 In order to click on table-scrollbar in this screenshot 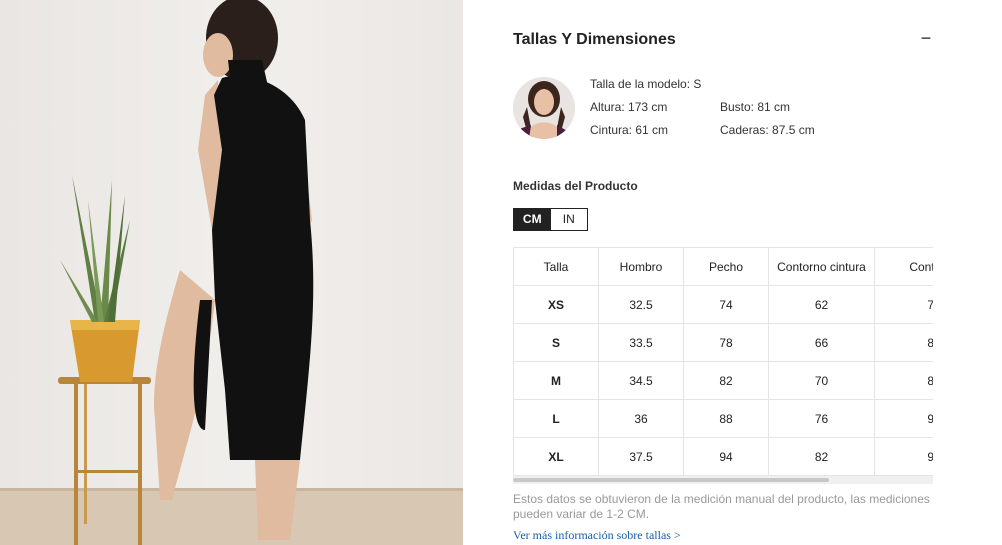, I will do `click(723, 480)`.